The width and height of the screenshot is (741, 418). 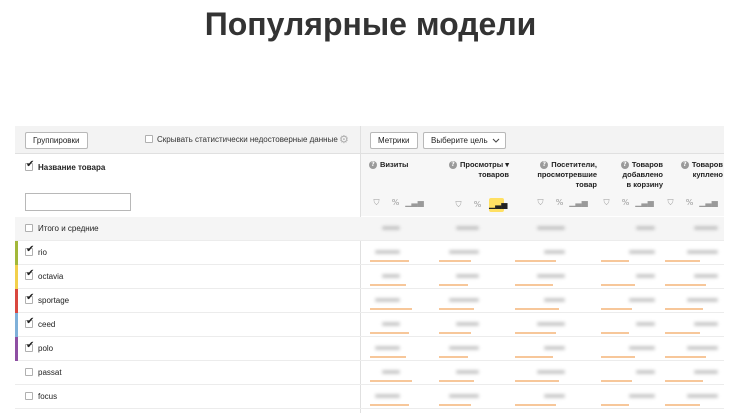 What do you see at coordinates (44, 274) in the screenshot?
I see `row-name: octavia` at bounding box center [44, 274].